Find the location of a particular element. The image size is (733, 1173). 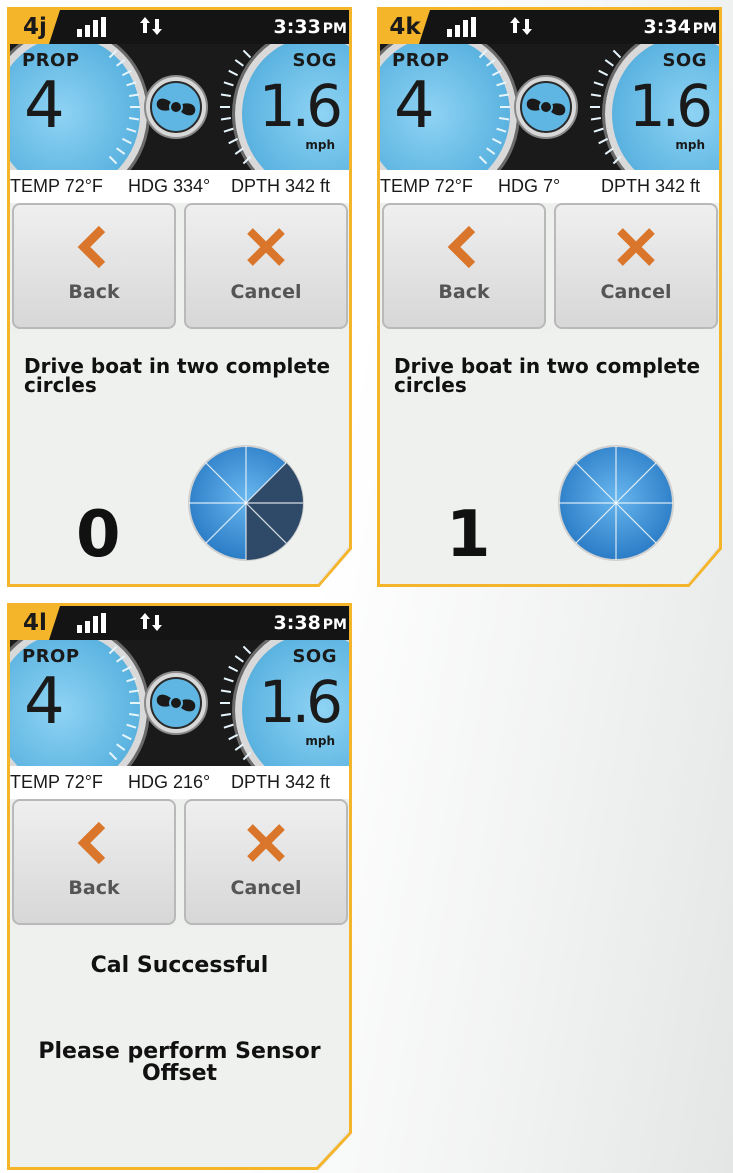

x-close-icon is located at coordinates (266, 843).